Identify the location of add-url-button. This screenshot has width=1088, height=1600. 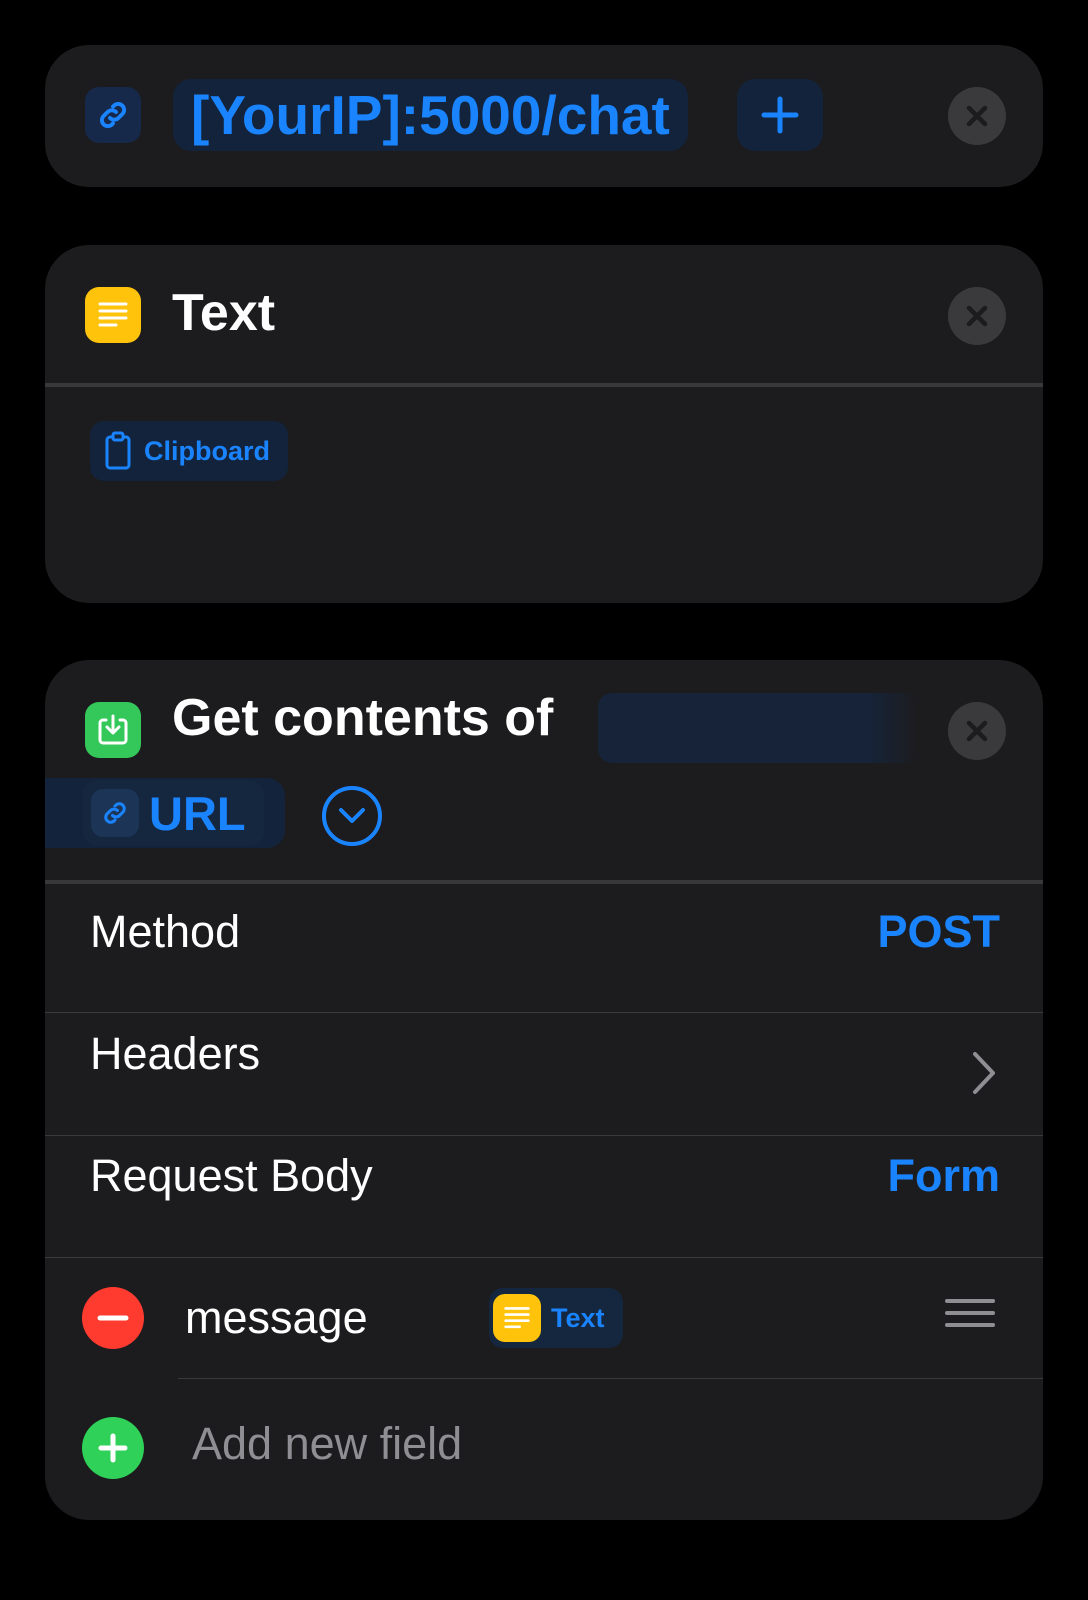
(780, 115).